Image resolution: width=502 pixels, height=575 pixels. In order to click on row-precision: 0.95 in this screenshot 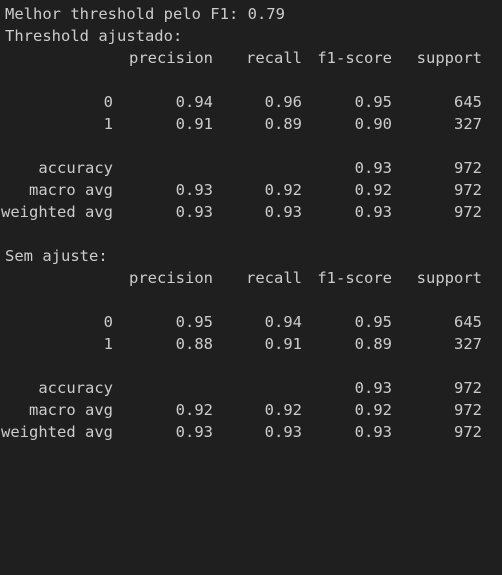, I will do `click(194, 322)`.